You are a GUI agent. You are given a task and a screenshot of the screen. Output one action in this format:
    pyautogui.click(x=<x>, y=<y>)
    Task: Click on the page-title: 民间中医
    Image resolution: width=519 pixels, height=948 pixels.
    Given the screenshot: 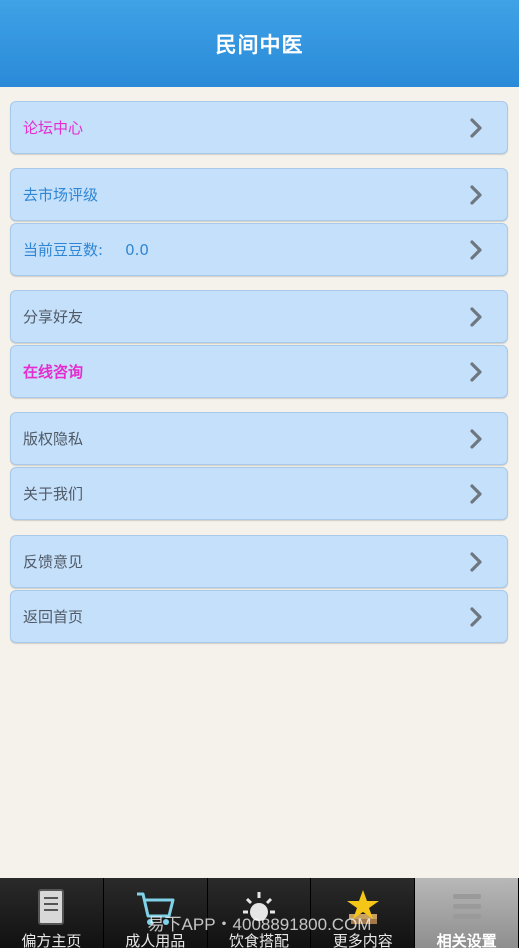 What is the action you would take?
    pyautogui.click(x=259, y=44)
    